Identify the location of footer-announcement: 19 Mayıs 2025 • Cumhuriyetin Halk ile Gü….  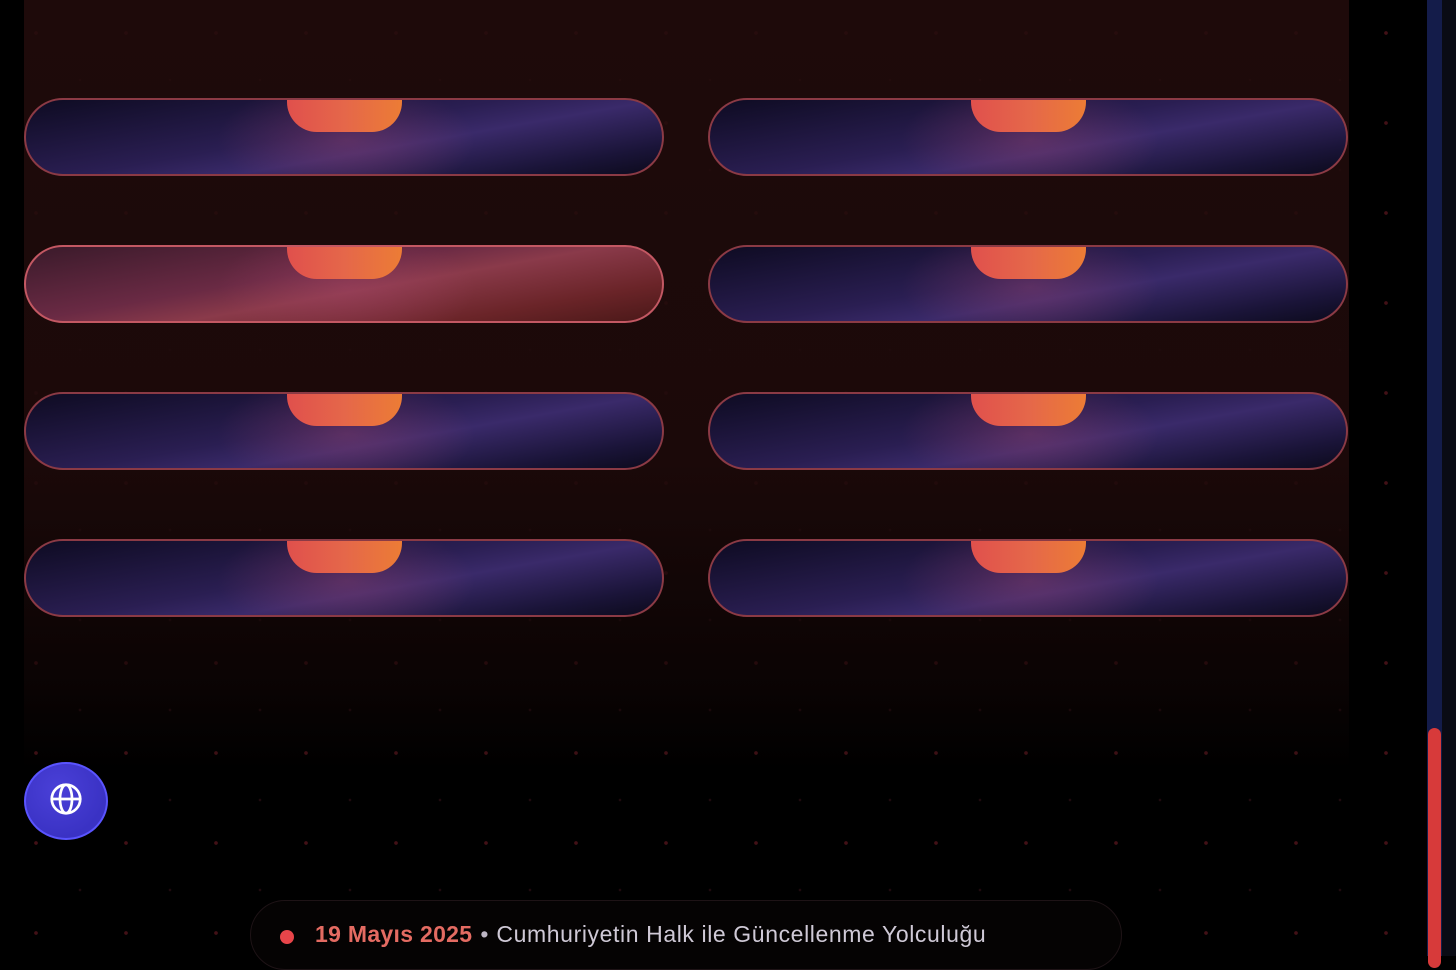
(686, 935).